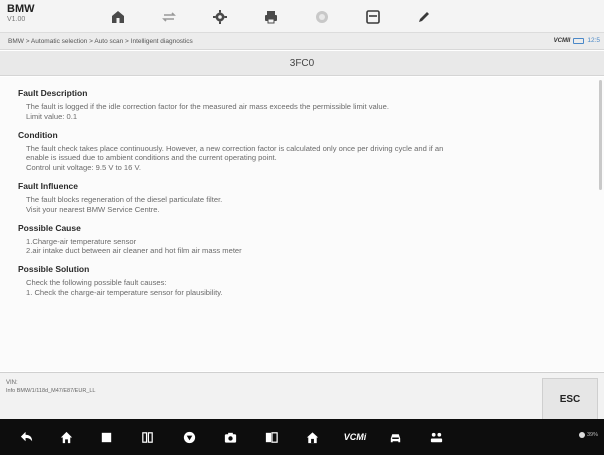  I want to click on save-button, so click(372, 16).